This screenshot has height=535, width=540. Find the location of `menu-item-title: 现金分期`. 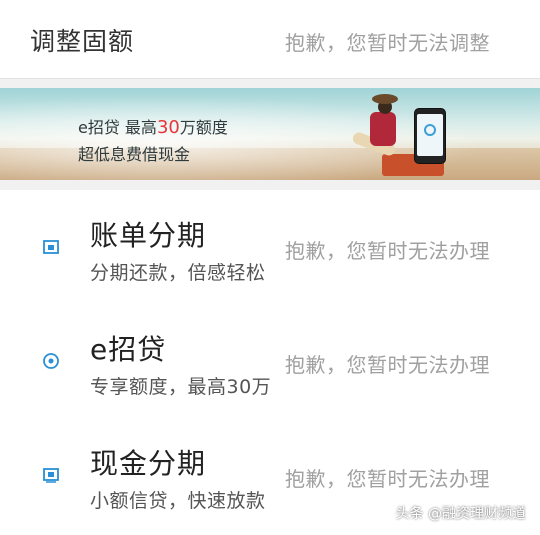

menu-item-title: 现金分期 is located at coordinates (148, 463).